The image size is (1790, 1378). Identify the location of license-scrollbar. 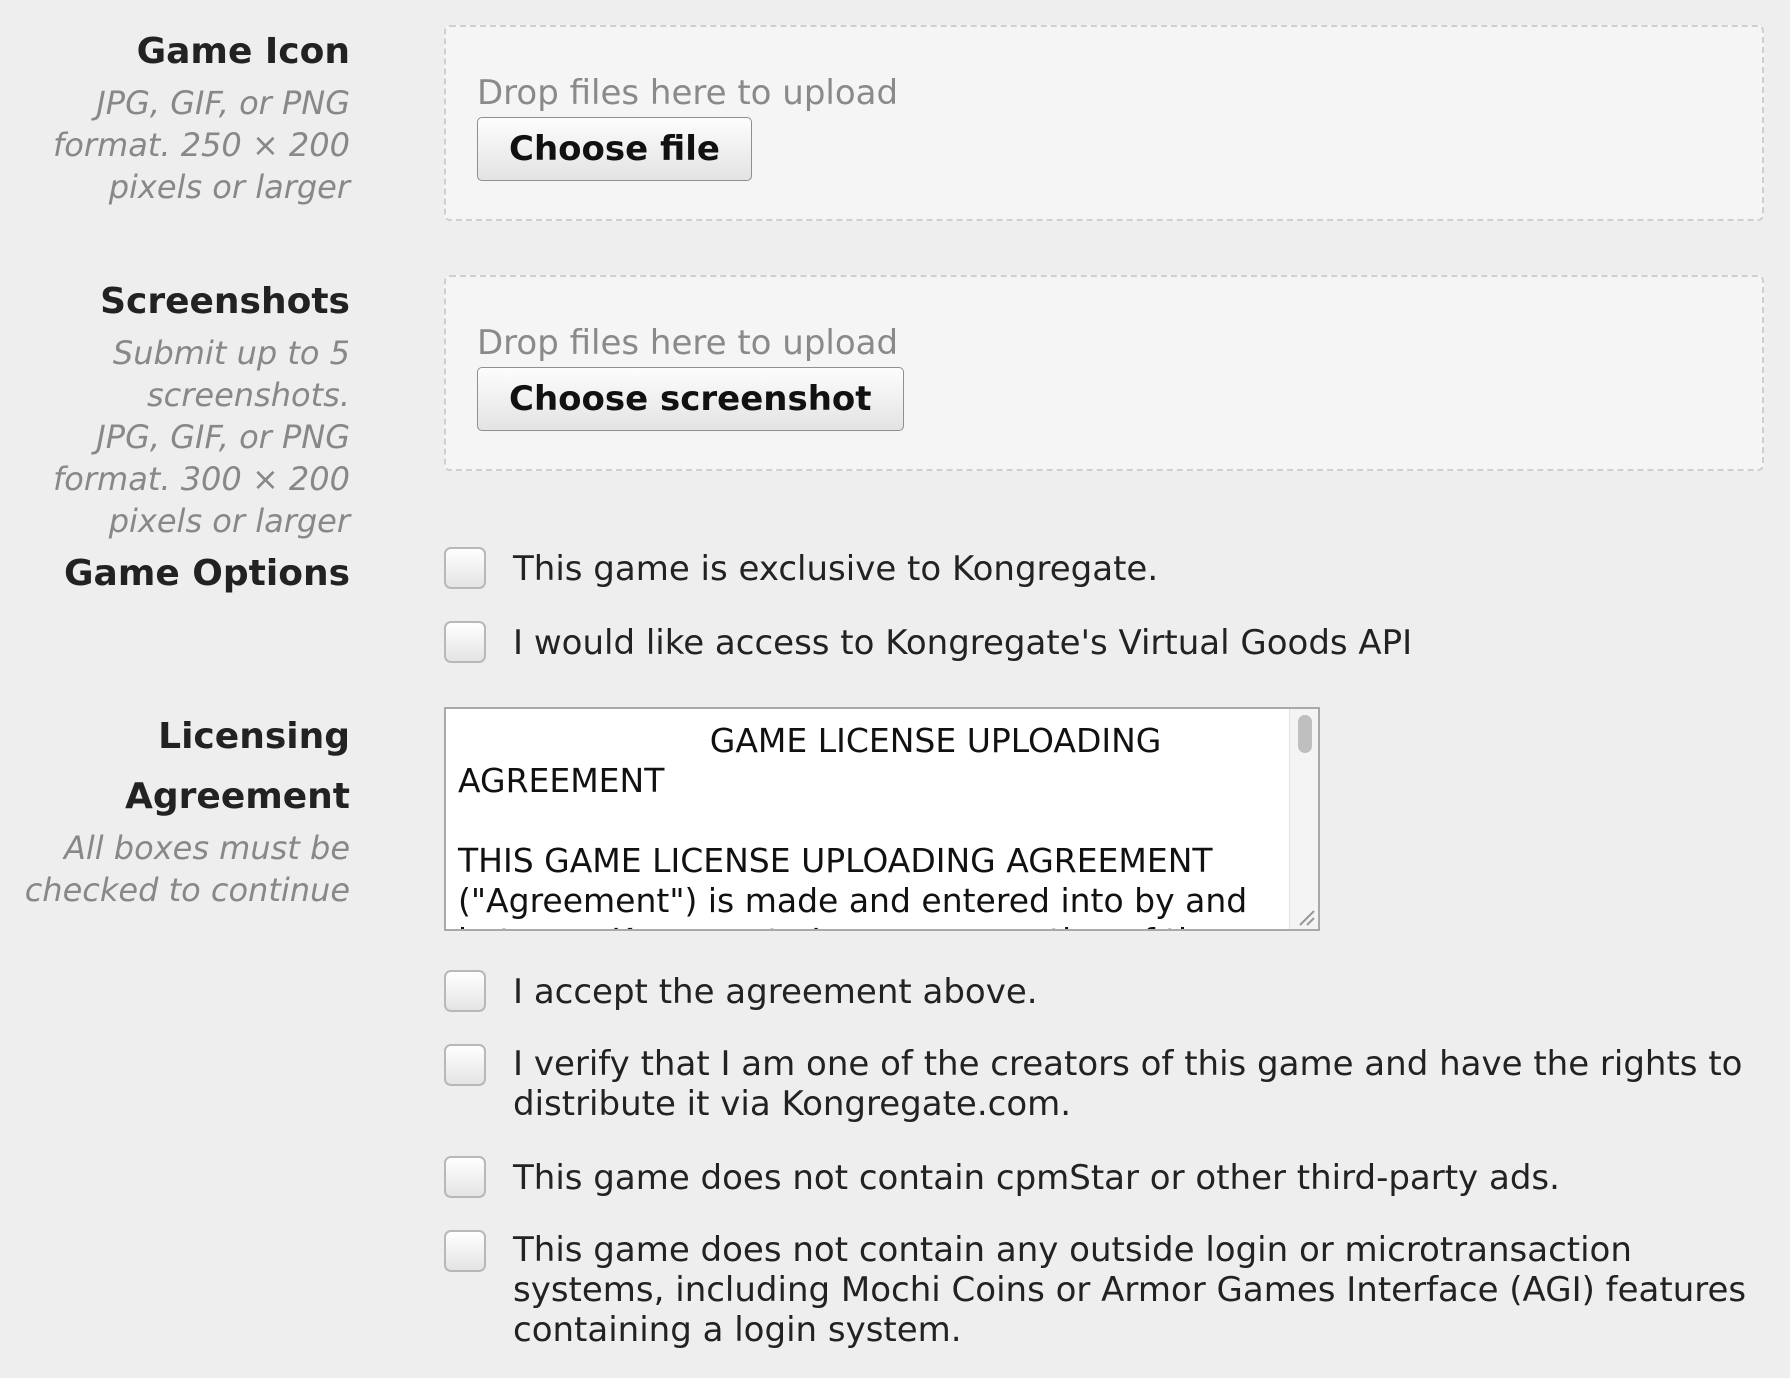
(1303, 819).